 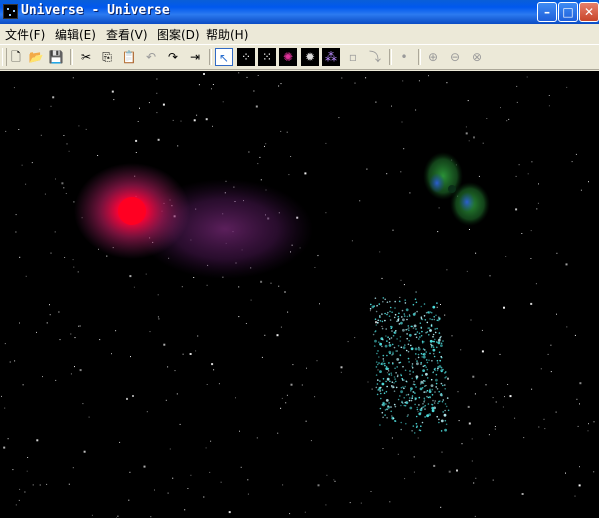 I want to click on rotate-tool-icon: ⤵, so click(x=375, y=57).